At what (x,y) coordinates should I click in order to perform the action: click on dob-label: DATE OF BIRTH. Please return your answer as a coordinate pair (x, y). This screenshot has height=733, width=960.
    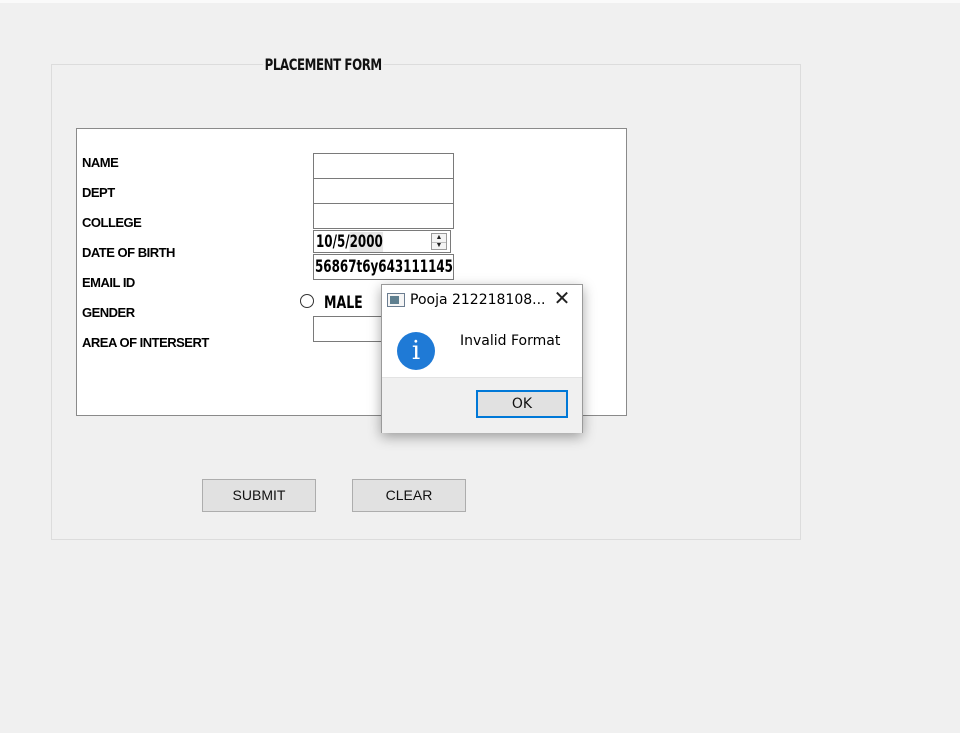
    Looking at the image, I should click on (128, 252).